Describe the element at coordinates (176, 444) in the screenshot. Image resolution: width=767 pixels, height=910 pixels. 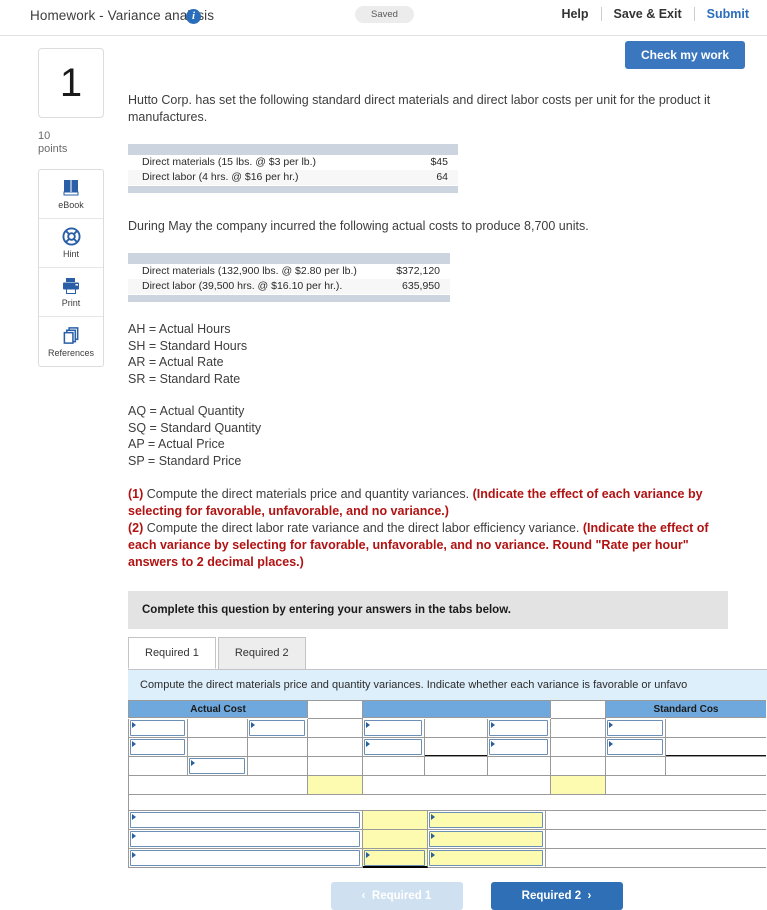
I see `abbreviation-line: AP = Actual Price` at that location.